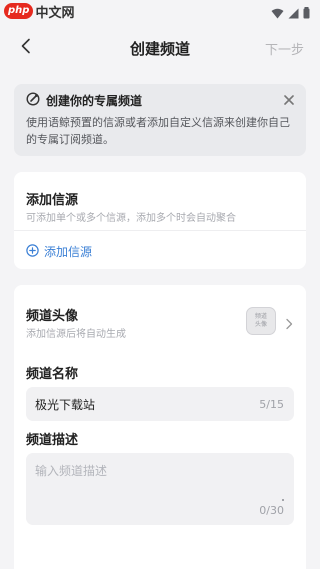 This screenshot has height=569, width=320. What do you see at coordinates (160, 489) in the screenshot?
I see `channel-description-input: 输入频道描述 0/30` at bounding box center [160, 489].